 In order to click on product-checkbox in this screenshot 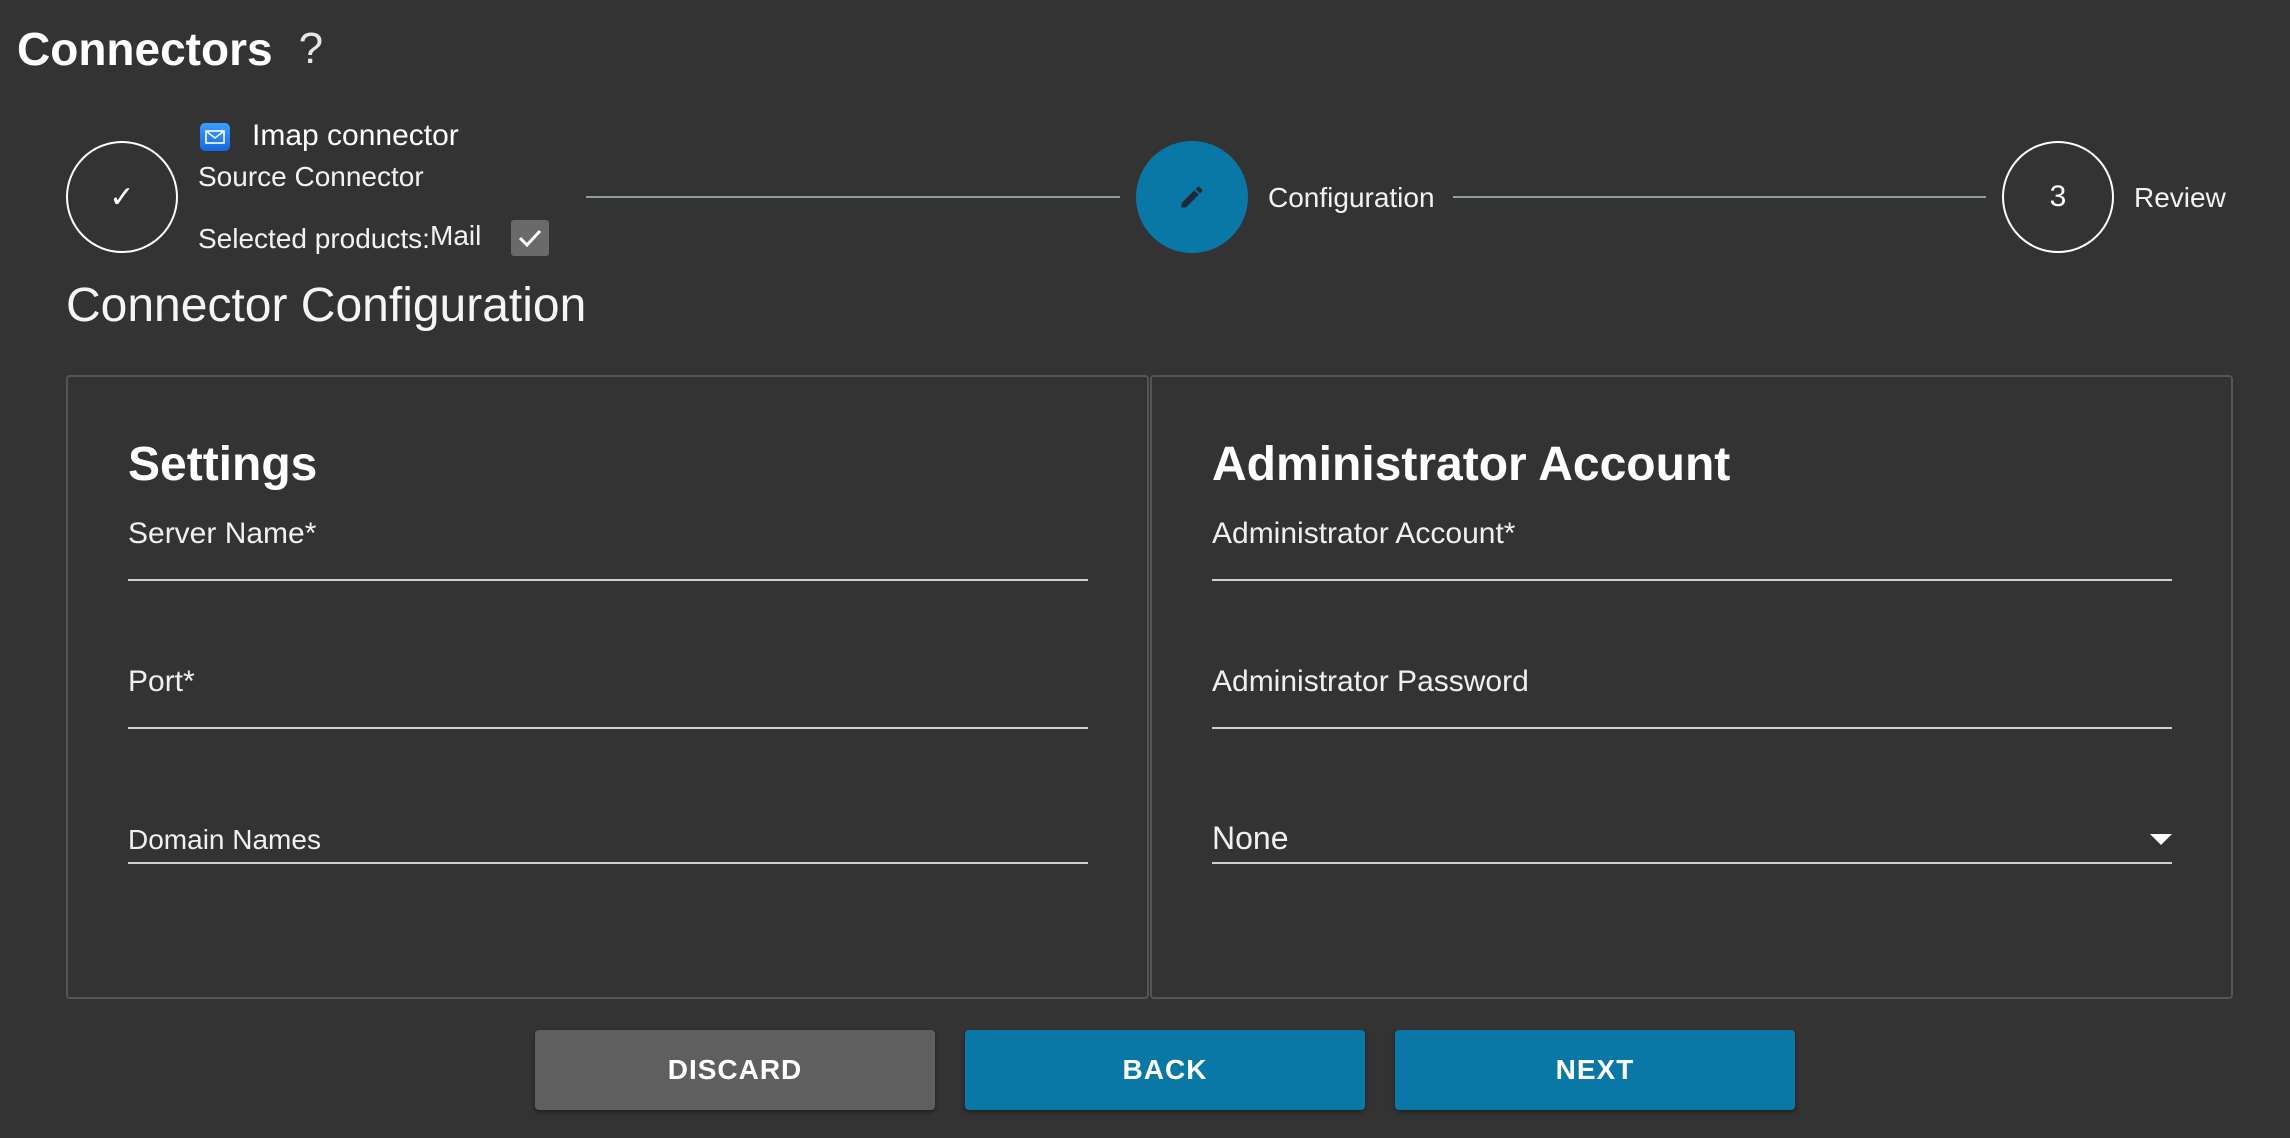, I will do `click(530, 238)`.